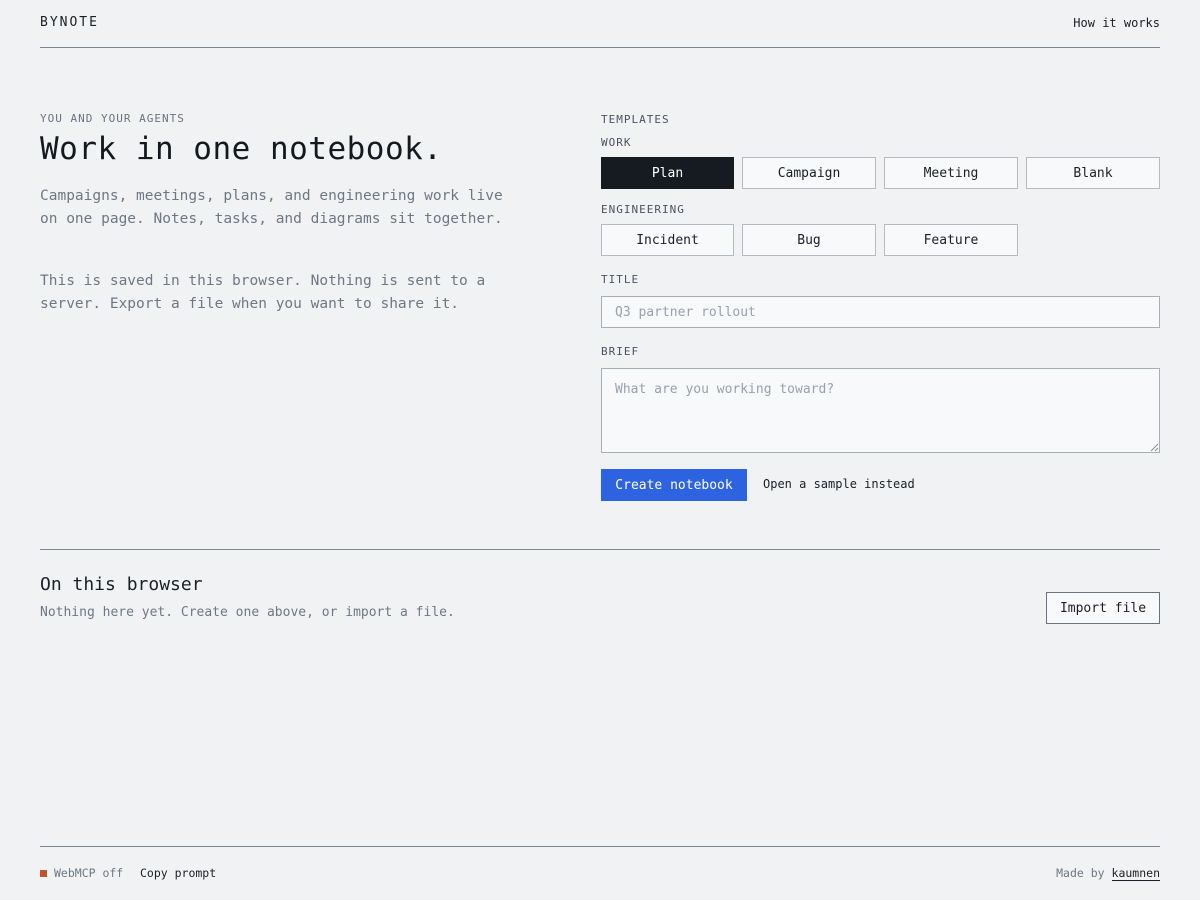 This screenshot has width=1200, height=900. I want to click on brief-label: BRIEF, so click(620, 351).